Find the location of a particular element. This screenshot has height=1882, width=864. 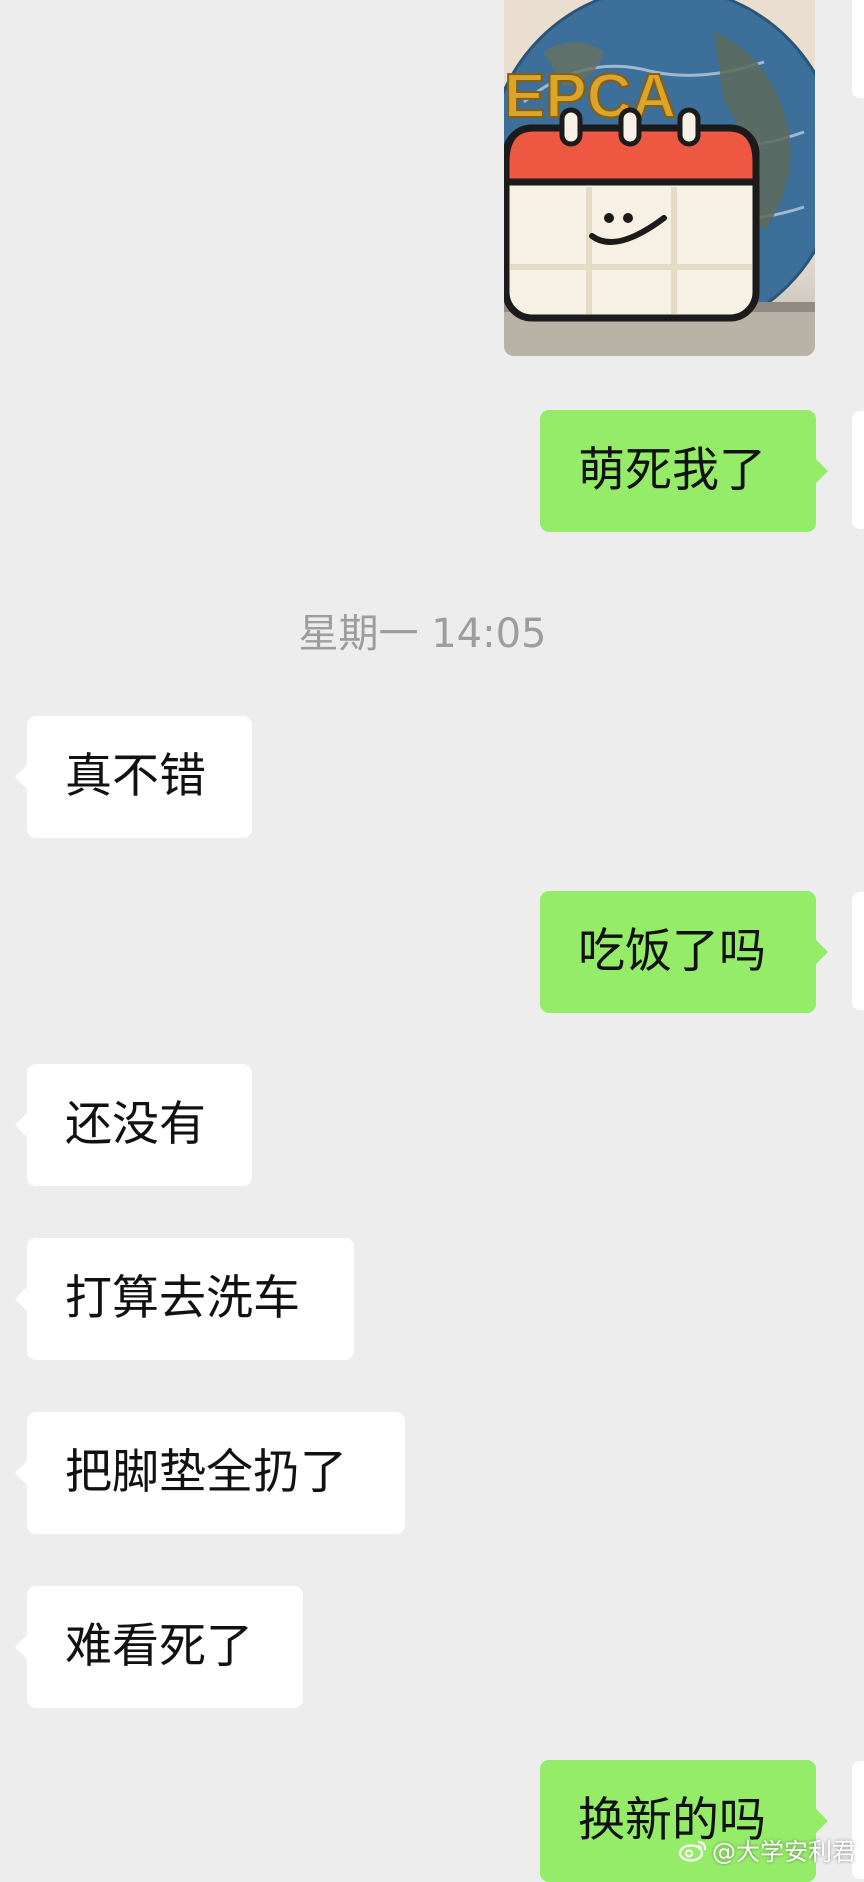

outgoing-message-bubble: 吃饭了吗 is located at coordinates (684, 952).